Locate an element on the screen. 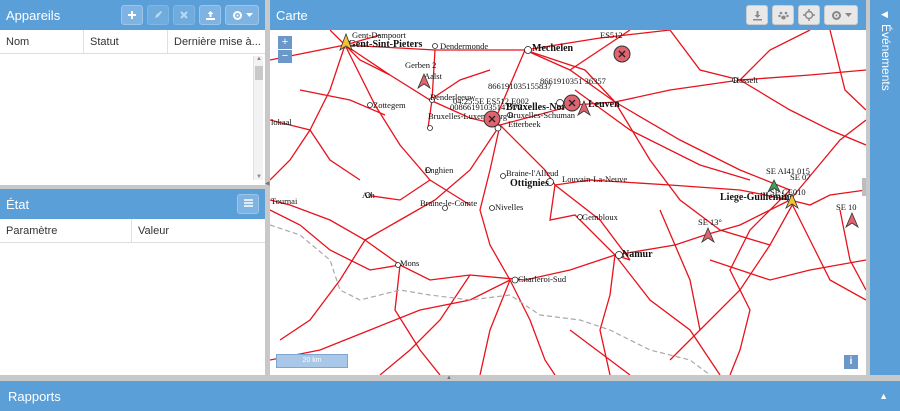 Image resolution: width=900 pixels, height=411 pixels. city-label: Charleroi-Sud is located at coordinates (542, 279).